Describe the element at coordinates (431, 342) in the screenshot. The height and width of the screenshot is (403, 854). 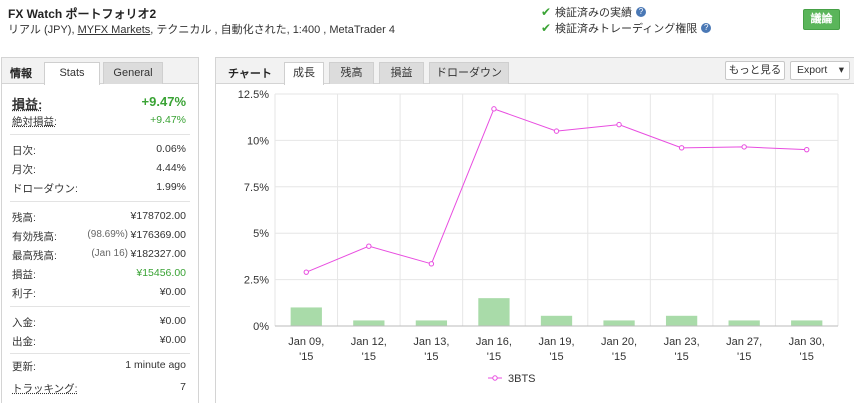
I see `x-tick-label: Jan 13,` at that location.